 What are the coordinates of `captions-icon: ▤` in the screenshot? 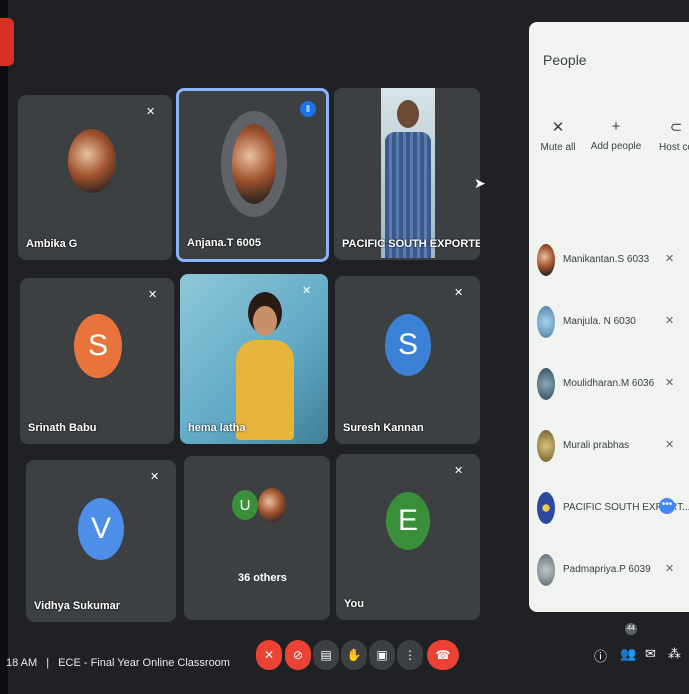 It's located at (326, 655).